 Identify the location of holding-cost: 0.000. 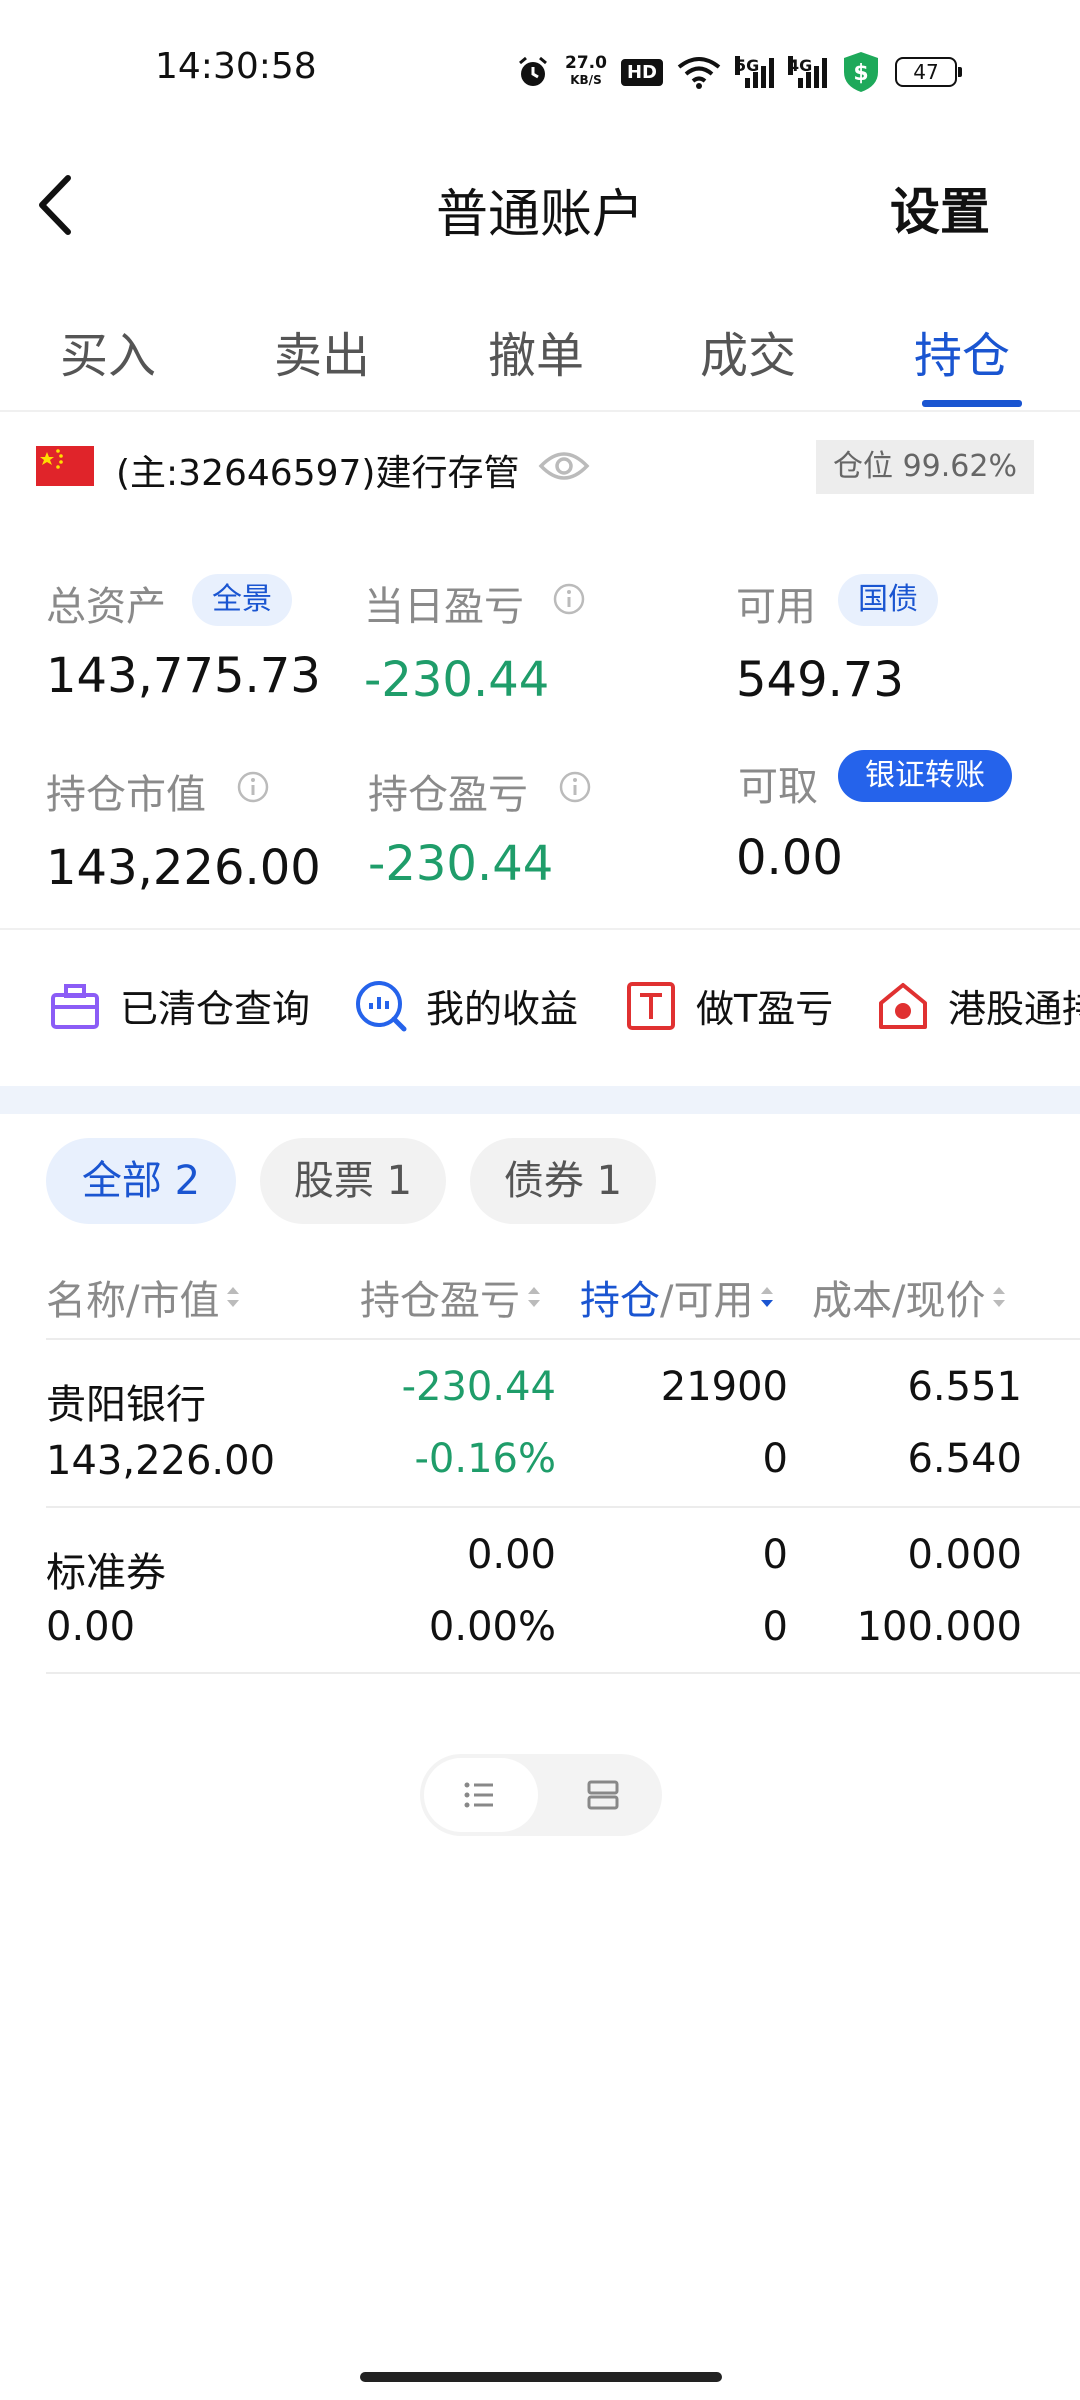
(964, 1555).